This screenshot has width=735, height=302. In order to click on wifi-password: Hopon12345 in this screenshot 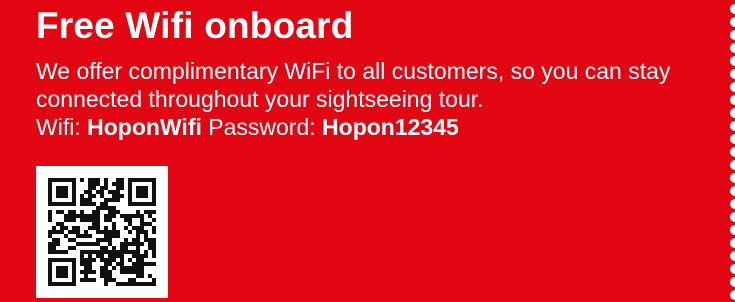, I will do `click(390, 127)`.